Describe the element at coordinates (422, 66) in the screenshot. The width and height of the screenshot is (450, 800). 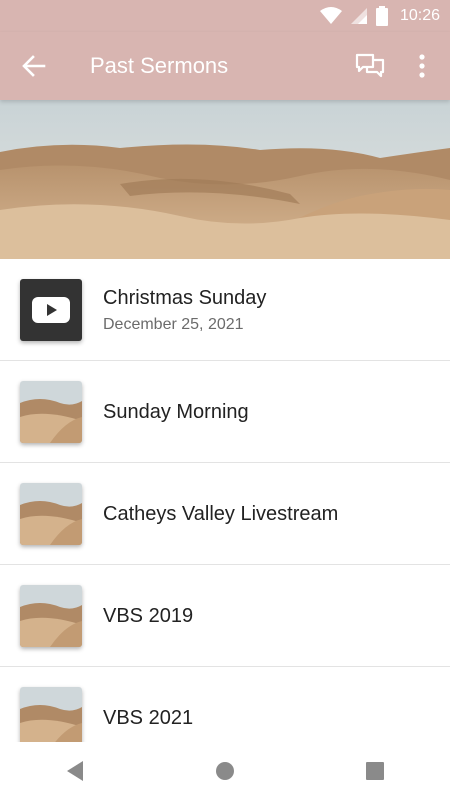
I see `more-vert-icon` at that location.